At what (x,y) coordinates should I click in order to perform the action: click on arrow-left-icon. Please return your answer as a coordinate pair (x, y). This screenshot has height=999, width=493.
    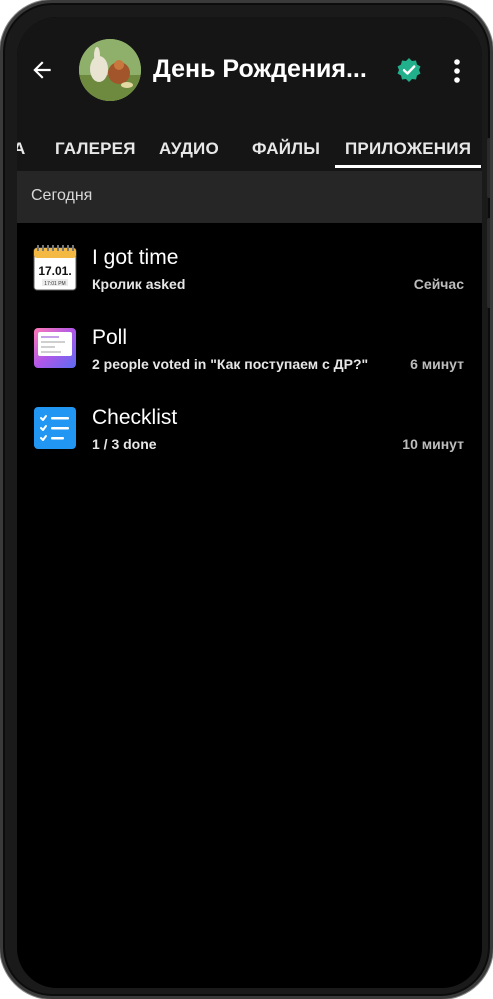
    Looking at the image, I should click on (42, 70).